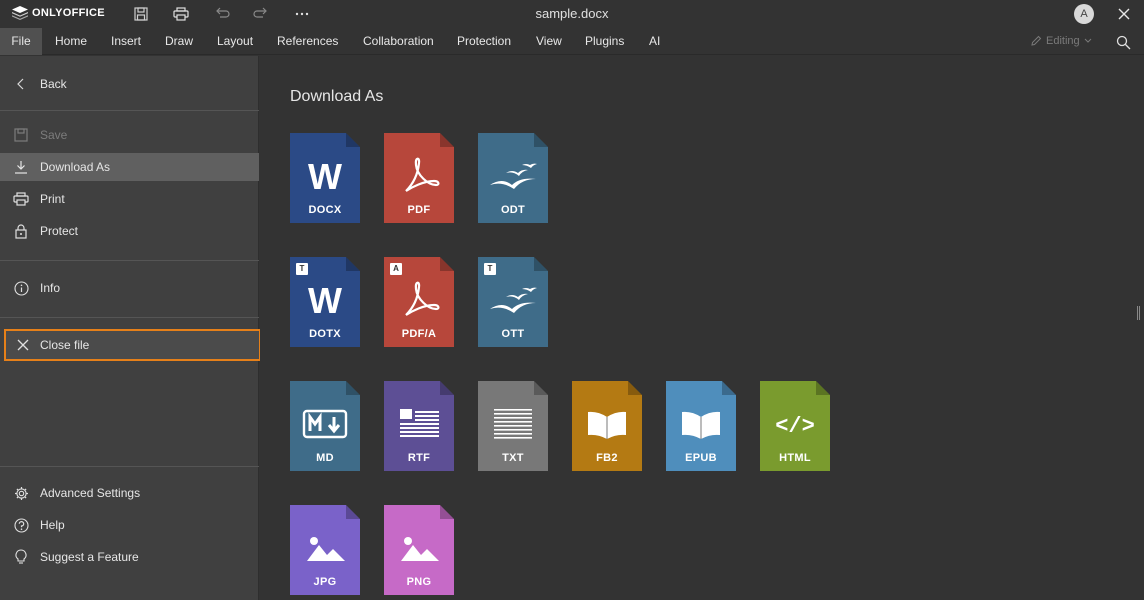  I want to click on tab-file: File, so click(21, 41).